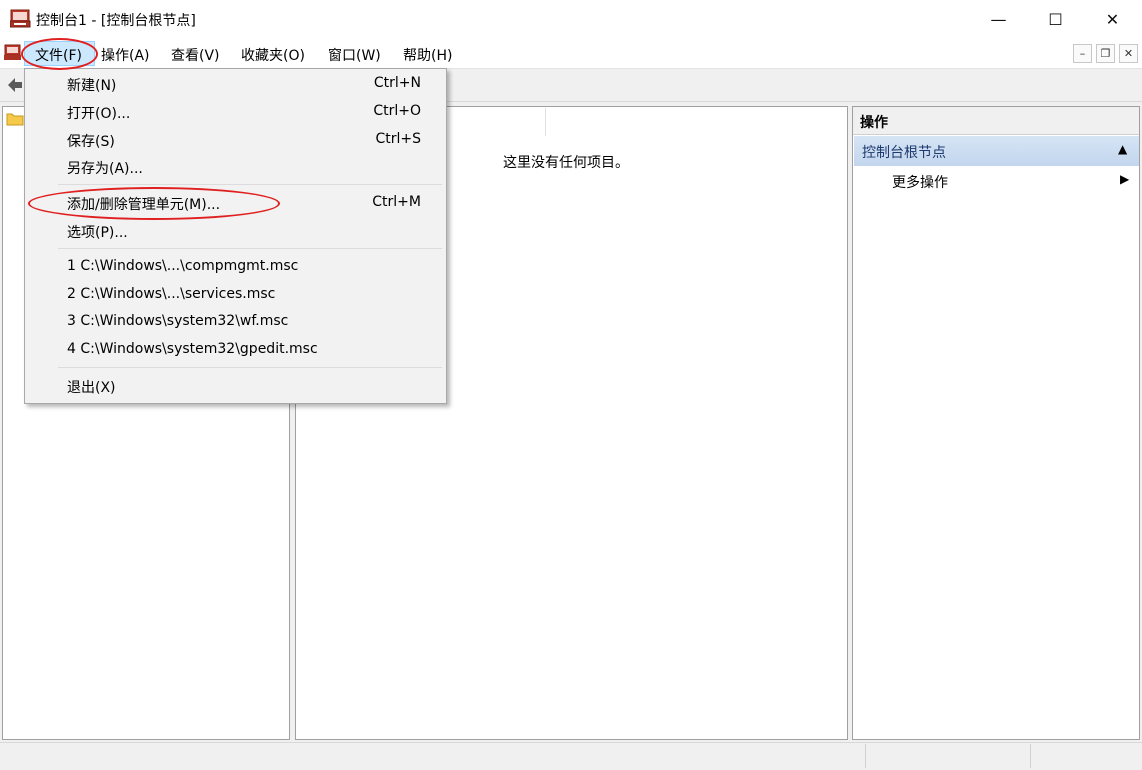 This screenshot has height=770, width=1142. Describe the element at coordinates (397, 83) in the screenshot. I see `shortcut-new: Ctrl+N` at that location.